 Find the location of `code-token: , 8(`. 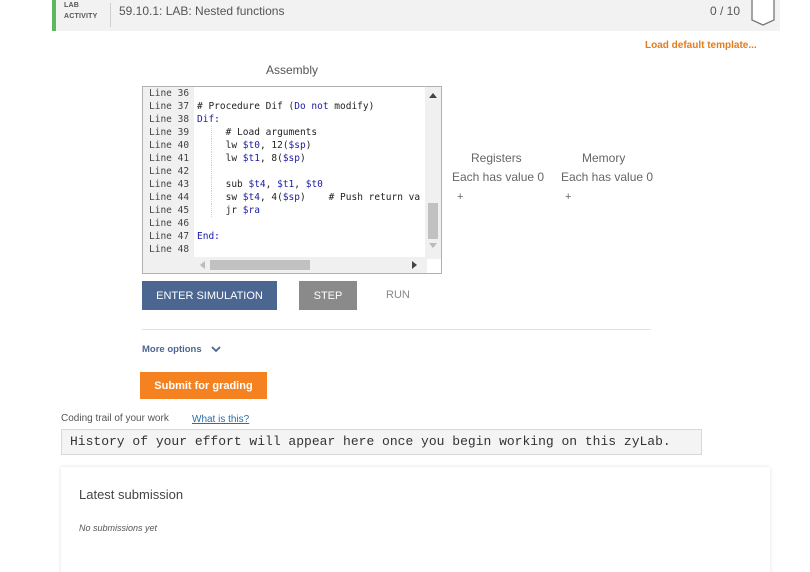

code-token: , 8( is located at coordinates (271, 158).